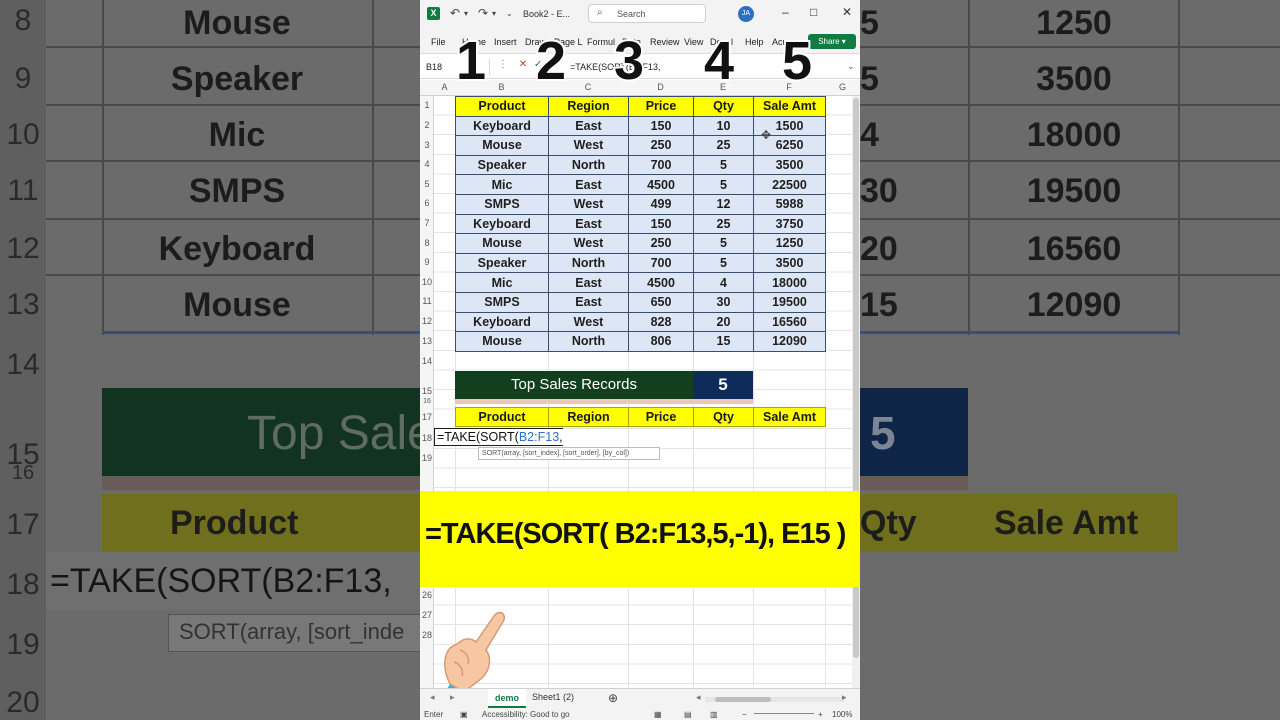  Describe the element at coordinates (427, 223) in the screenshot. I see `row-7: 7` at that location.